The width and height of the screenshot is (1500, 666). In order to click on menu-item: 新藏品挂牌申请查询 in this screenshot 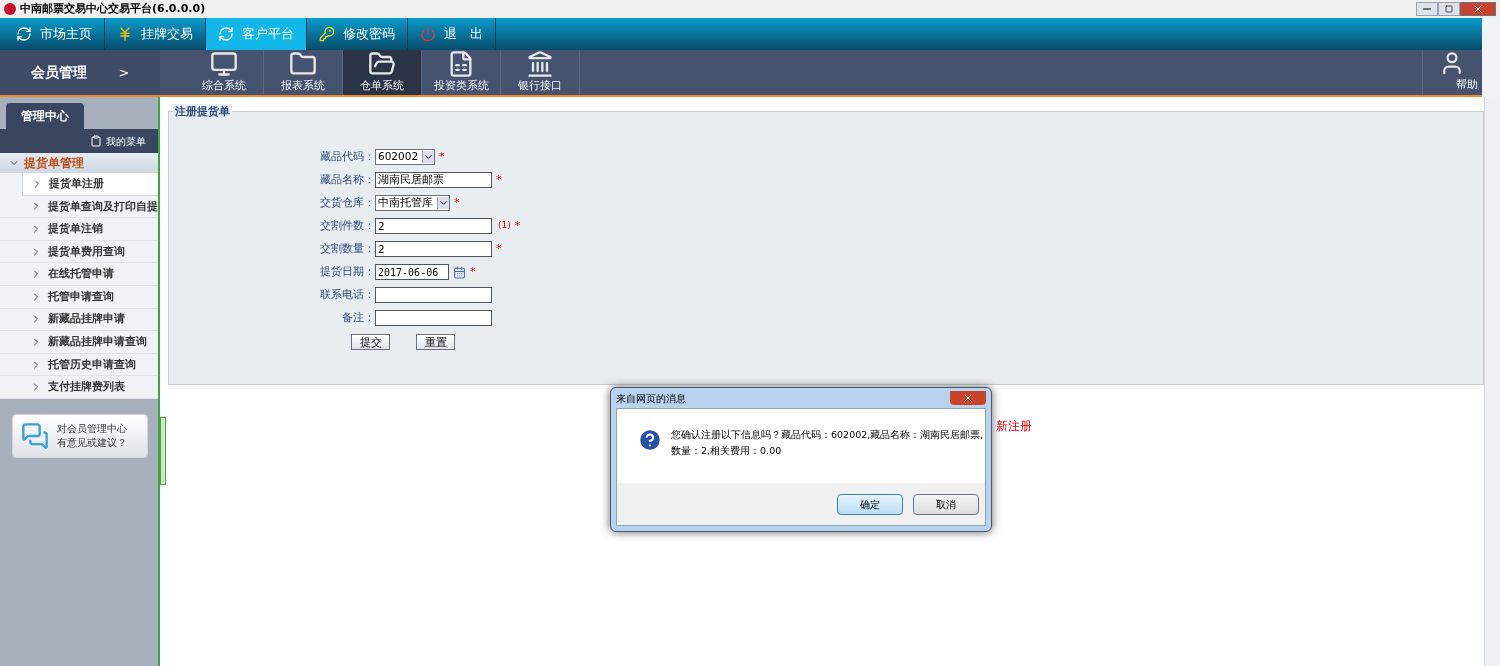, I will do `click(79, 342)`.